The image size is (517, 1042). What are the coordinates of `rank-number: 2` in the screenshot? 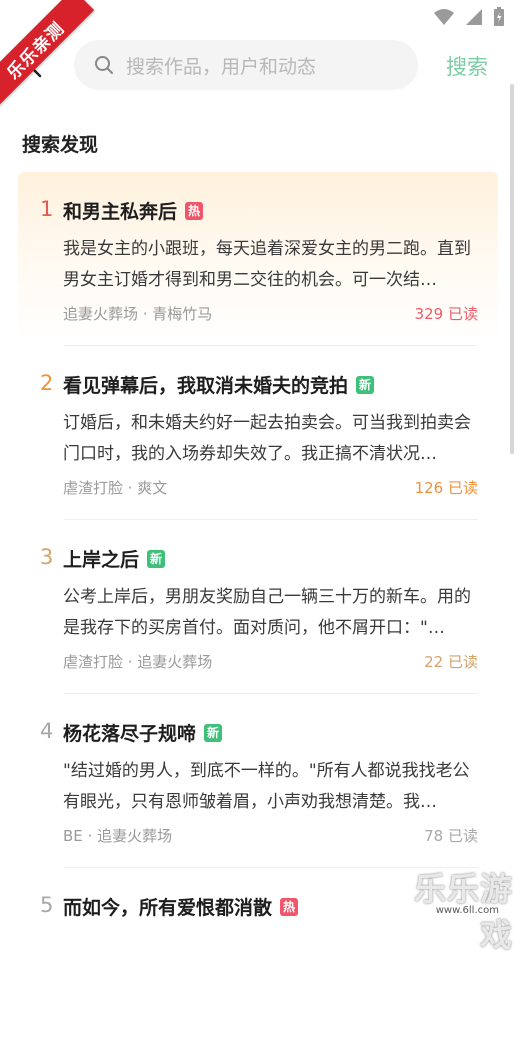 It's located at (47, 383).